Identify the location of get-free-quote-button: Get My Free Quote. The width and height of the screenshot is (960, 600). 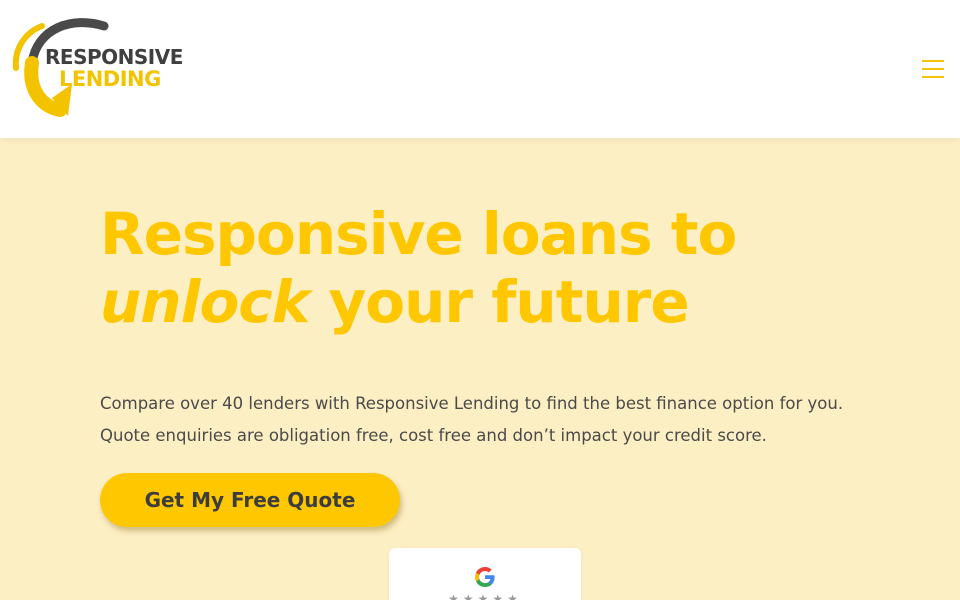
(250, 500).